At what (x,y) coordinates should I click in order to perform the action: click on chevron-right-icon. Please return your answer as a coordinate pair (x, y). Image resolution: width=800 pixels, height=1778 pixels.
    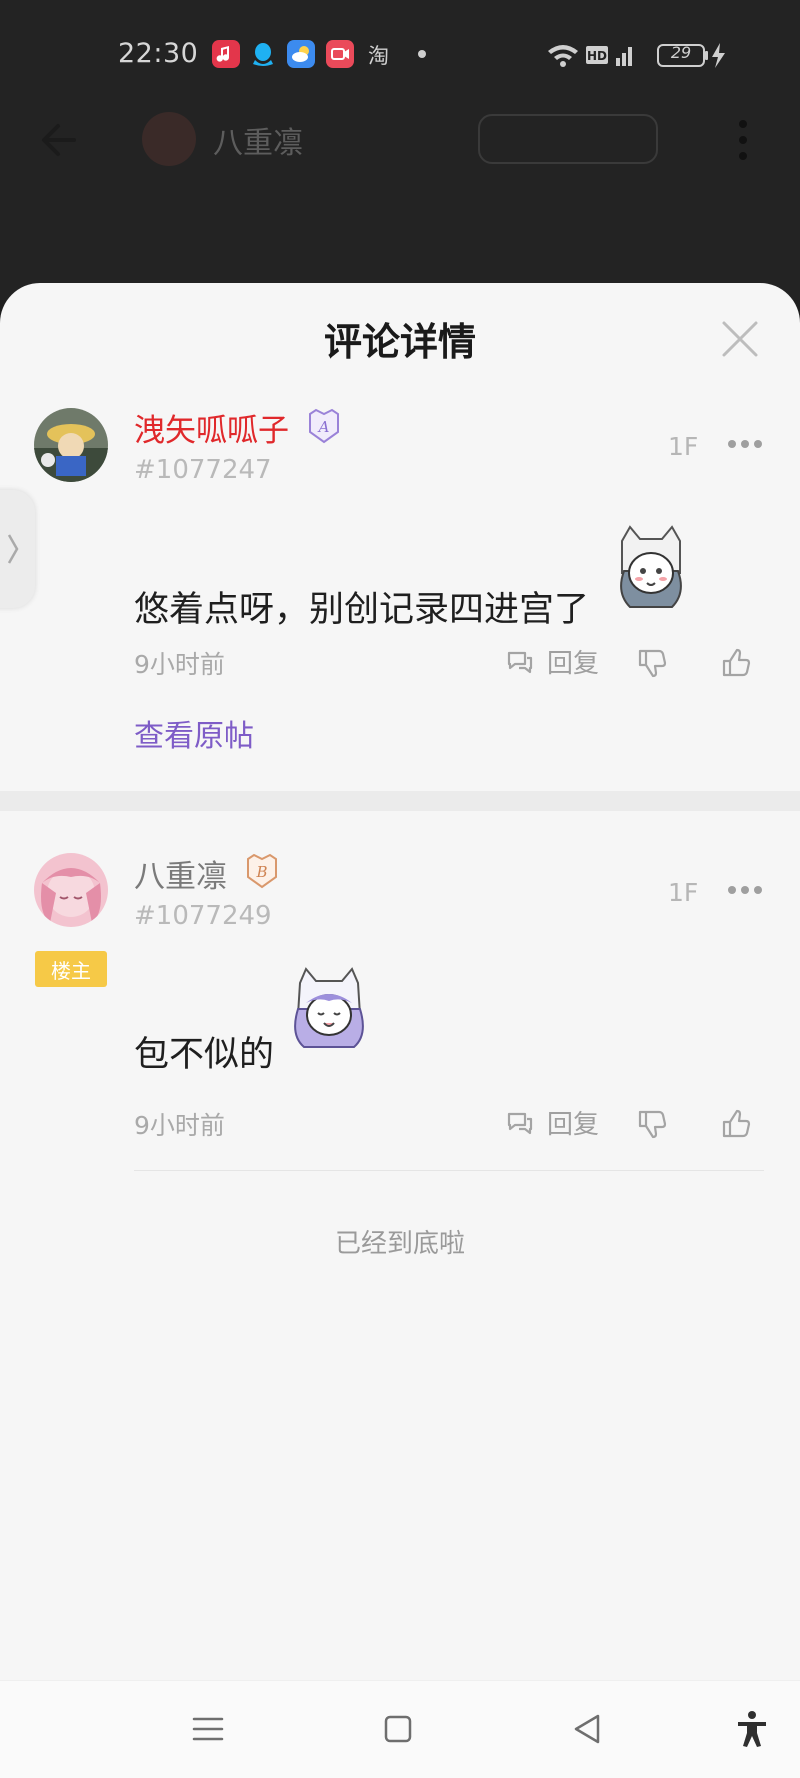
    Looking at the image, I should click on (12, 549).